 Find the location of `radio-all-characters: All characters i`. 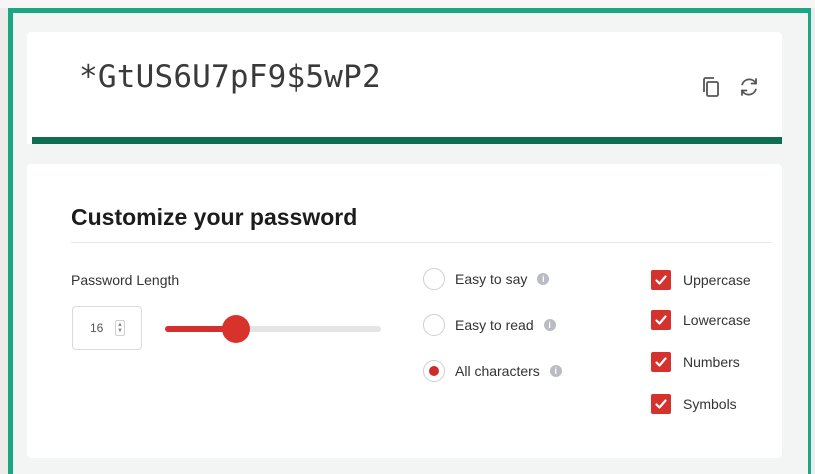

radio-all-characters: All characters i is located at coordinates (492, 371).